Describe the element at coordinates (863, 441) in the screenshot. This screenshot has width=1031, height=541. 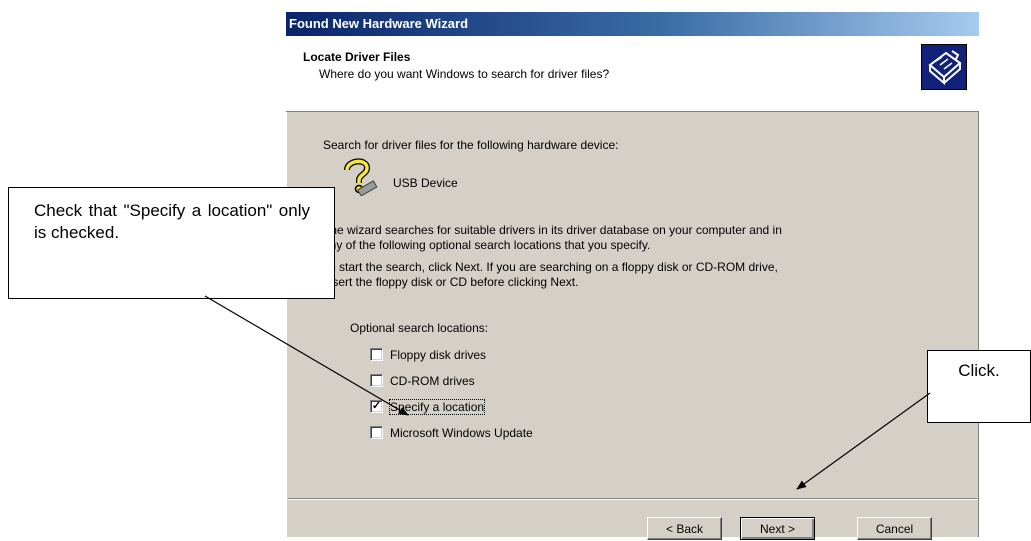
I see `arrow-to-next-button` at that location.